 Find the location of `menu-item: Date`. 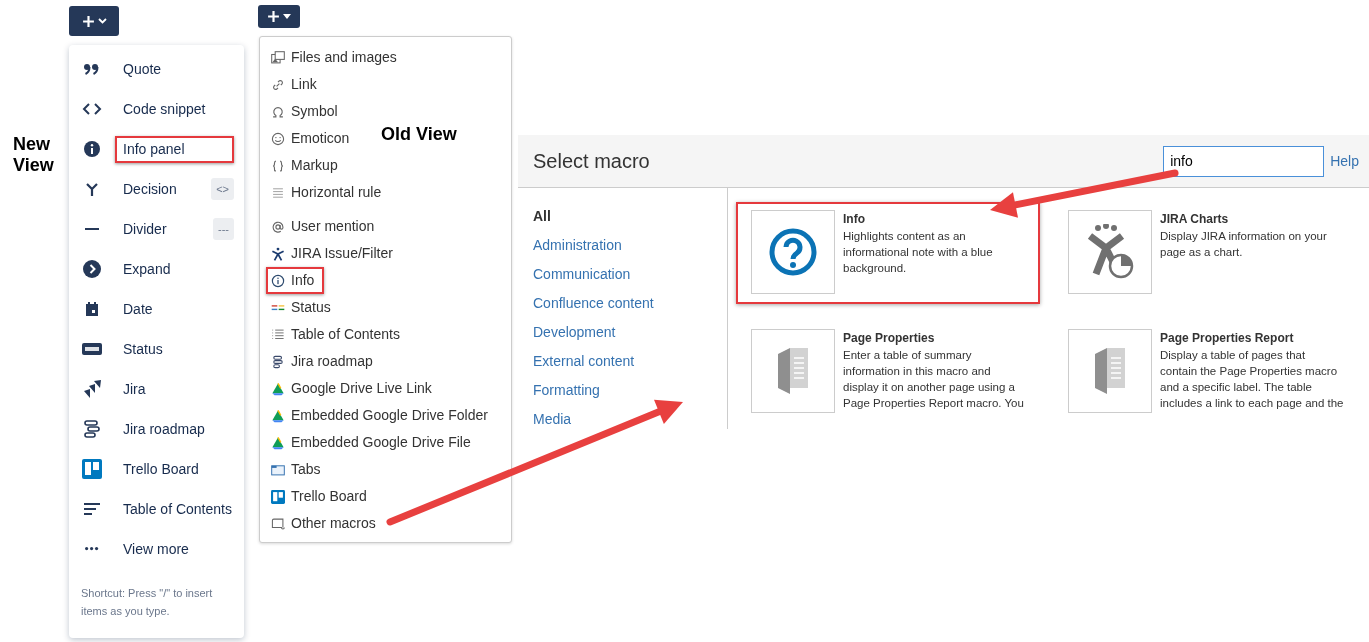

menu-item: Date is located at coordinates (156, 309).